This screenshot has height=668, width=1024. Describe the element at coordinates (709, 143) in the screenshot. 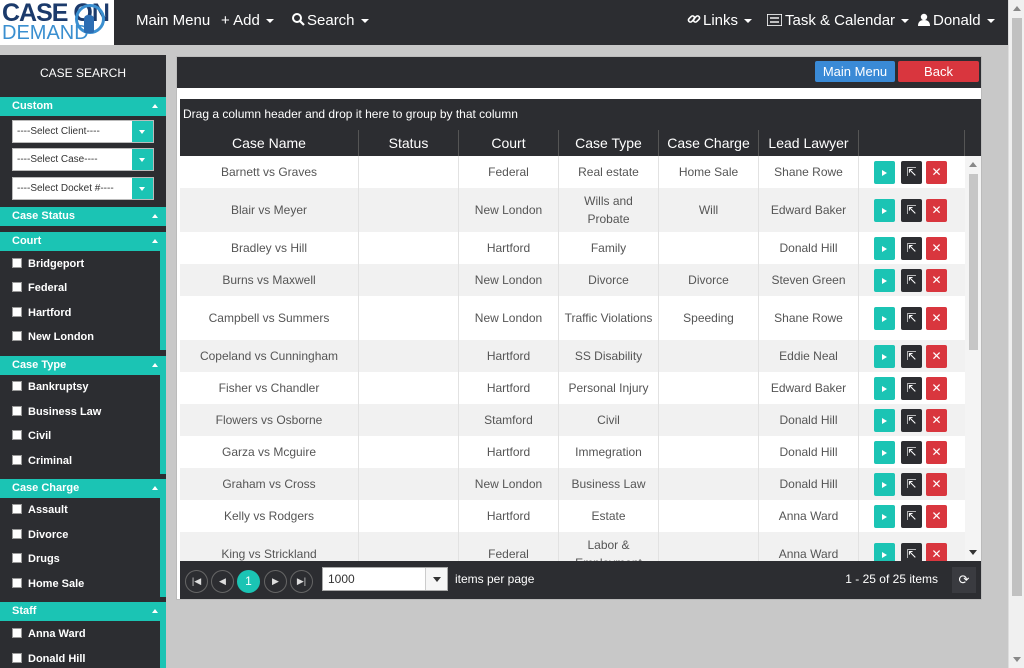

I see `column-header-case-charge: Case Charge` at that location.